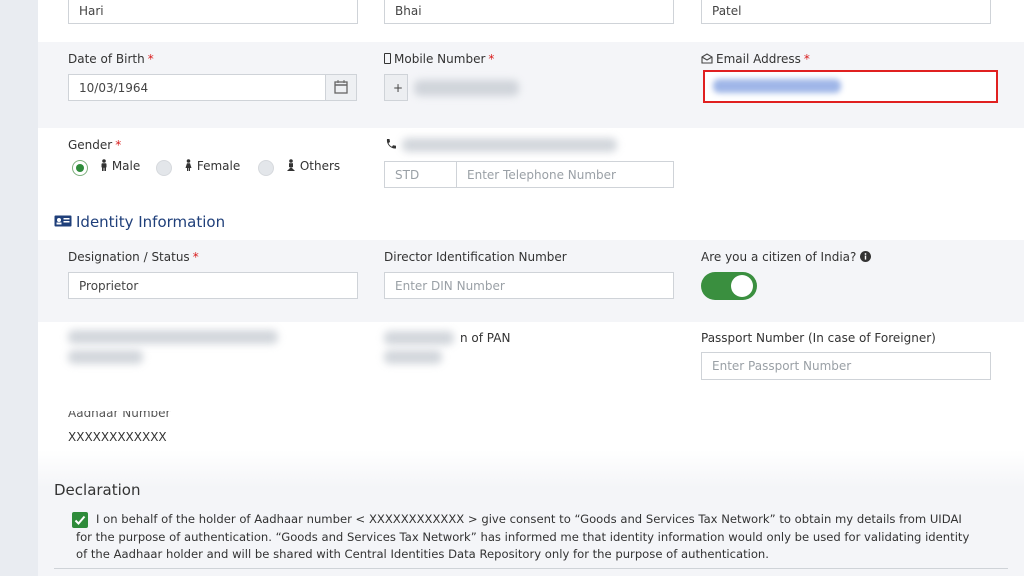 The width and height of the screenshot is (1024, 576). What do you see at coordinates (413, 357) in the screenshot?
I see `pan-value-redacted` at bounding box center [413, 357].